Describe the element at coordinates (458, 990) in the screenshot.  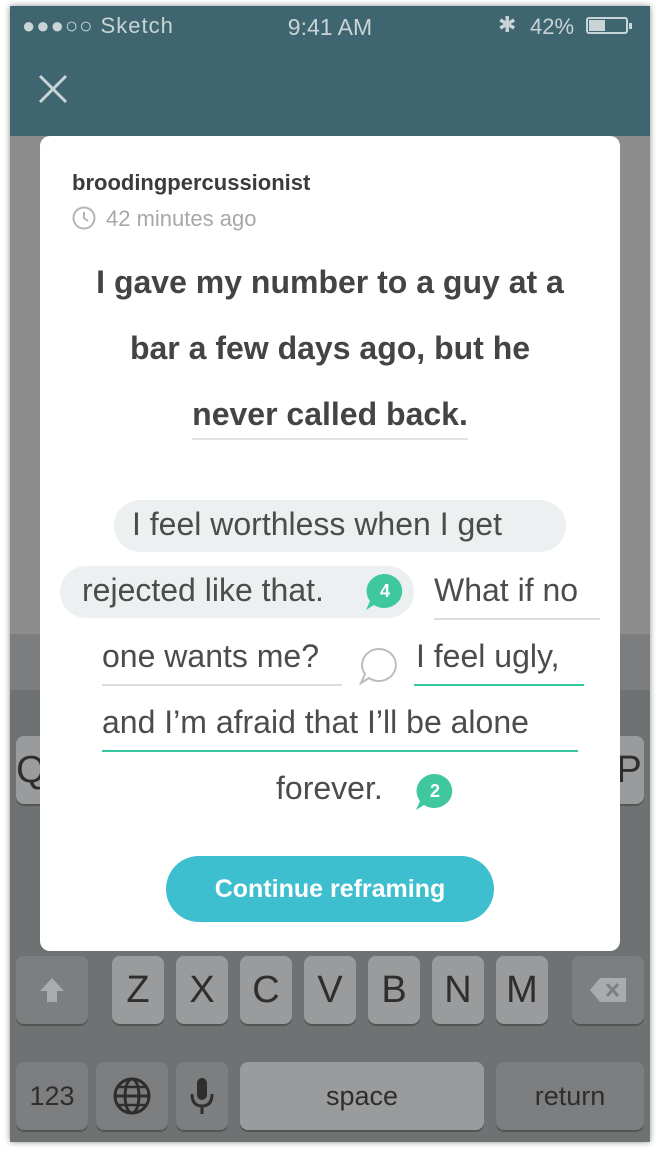
I see `key-n: N` at that location.